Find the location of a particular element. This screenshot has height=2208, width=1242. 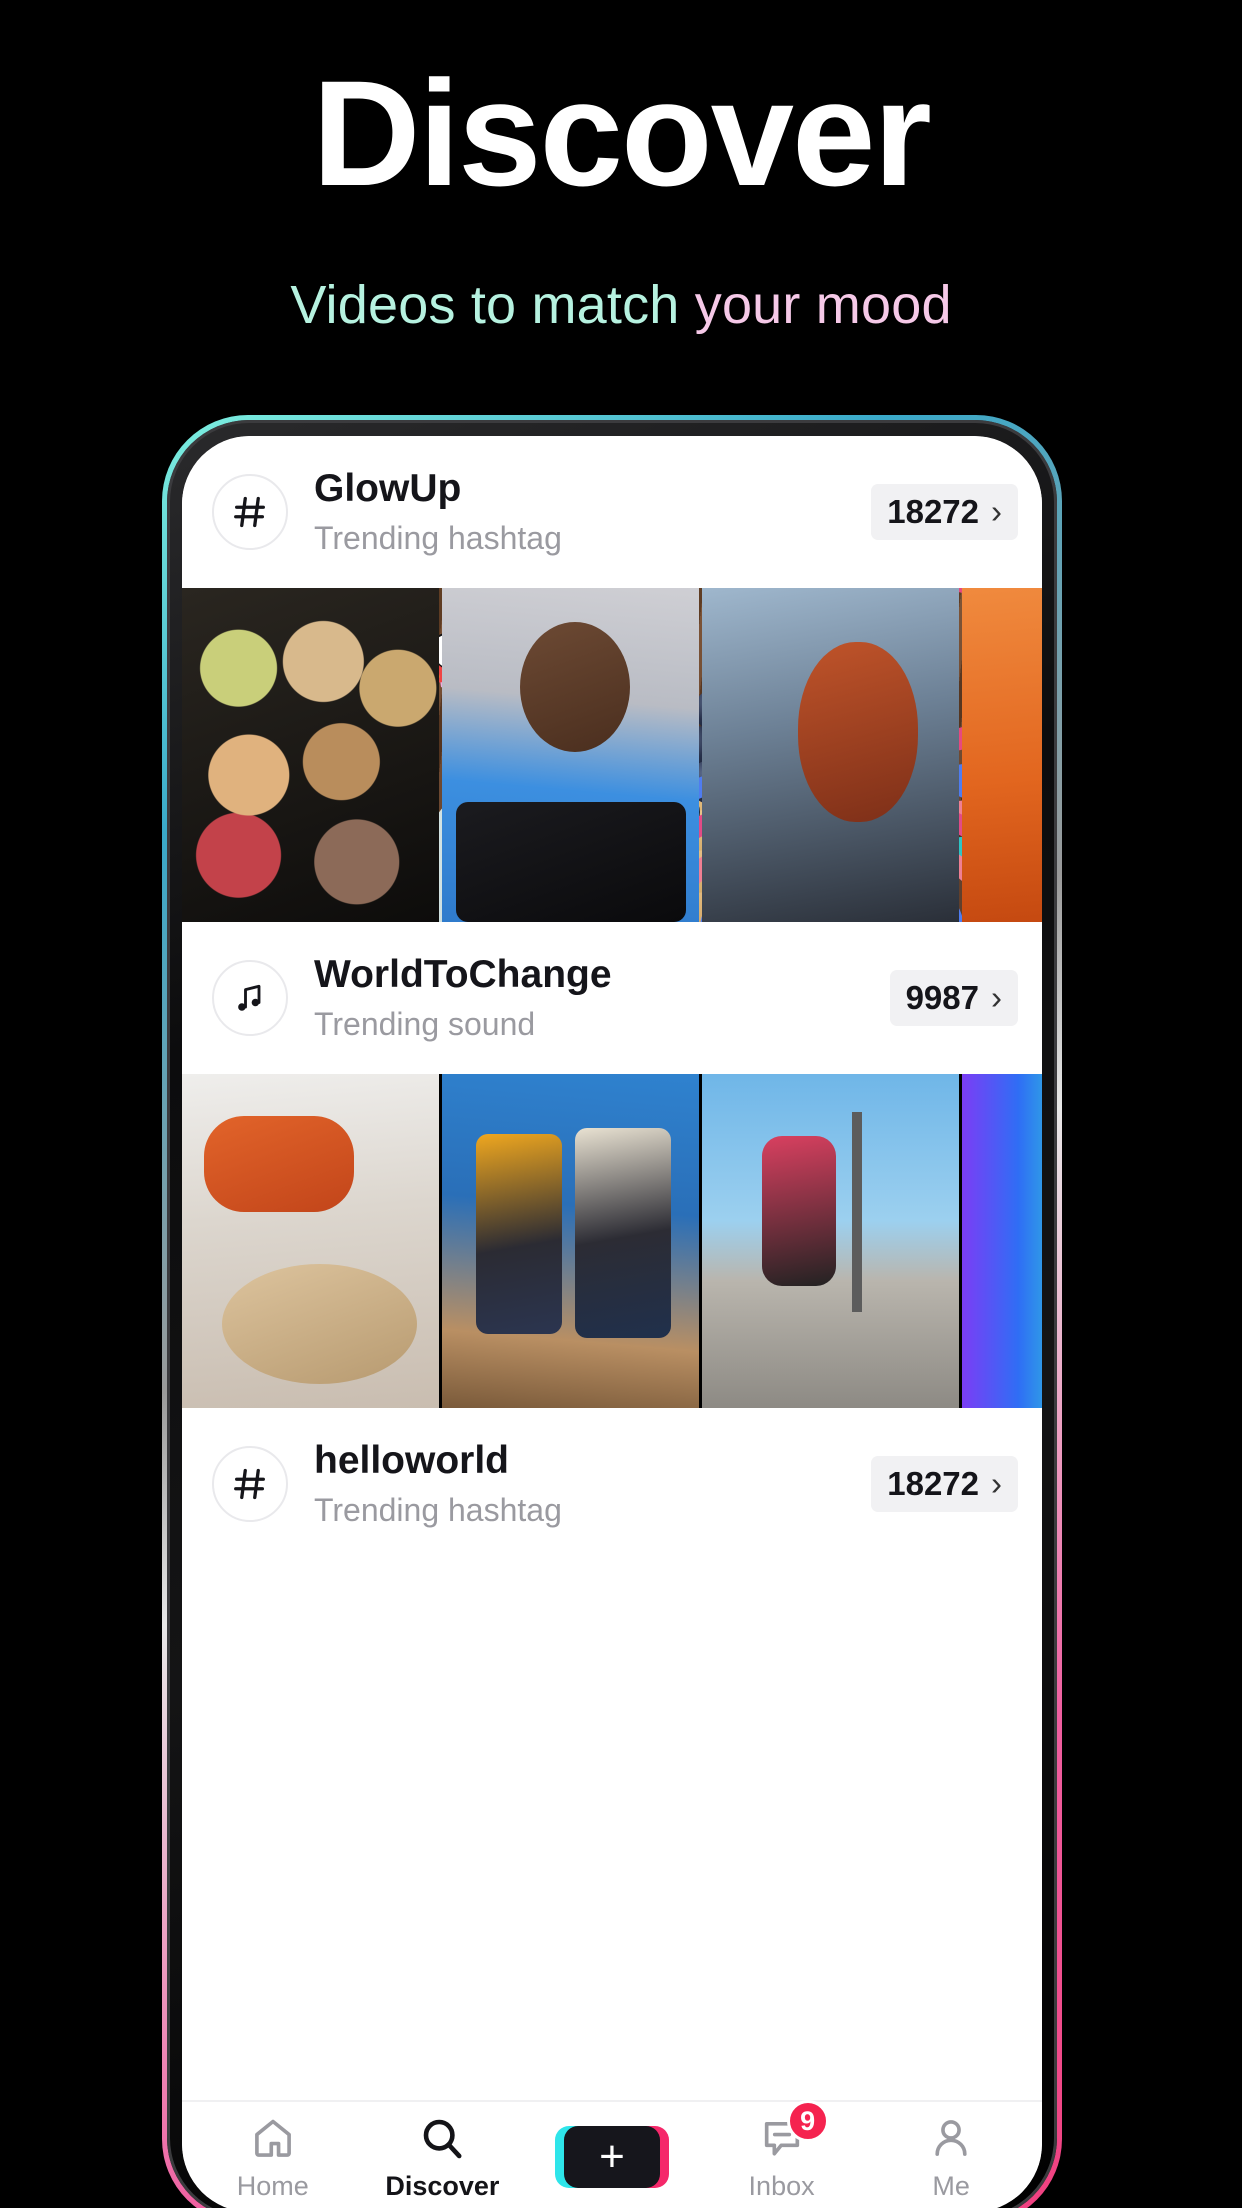

trend-subtitle: Trending sound is located at coordinates (425, 1023).